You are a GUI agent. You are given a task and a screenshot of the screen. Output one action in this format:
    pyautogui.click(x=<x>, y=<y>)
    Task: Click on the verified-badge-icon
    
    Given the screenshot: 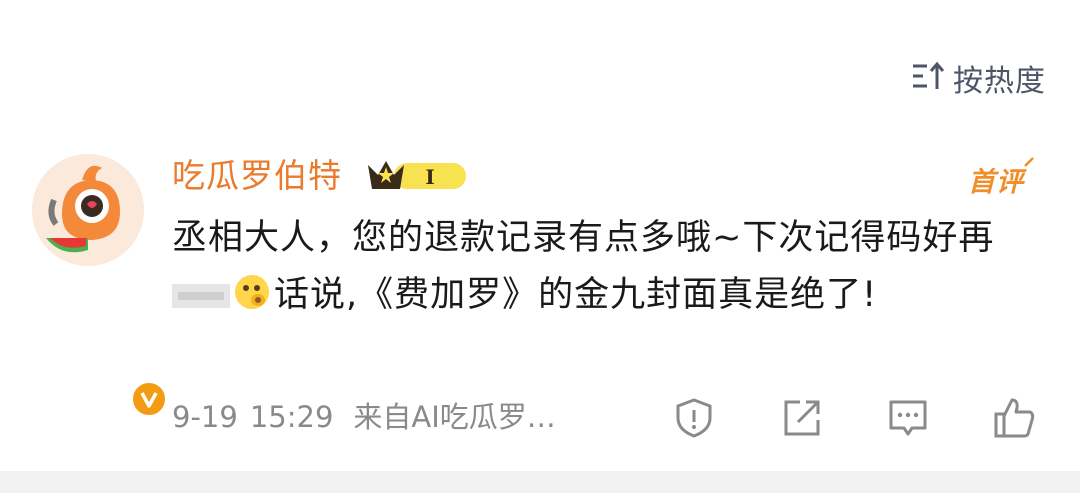 What is the action you would take?
    pyautogui.click(x=149, y=399)
    